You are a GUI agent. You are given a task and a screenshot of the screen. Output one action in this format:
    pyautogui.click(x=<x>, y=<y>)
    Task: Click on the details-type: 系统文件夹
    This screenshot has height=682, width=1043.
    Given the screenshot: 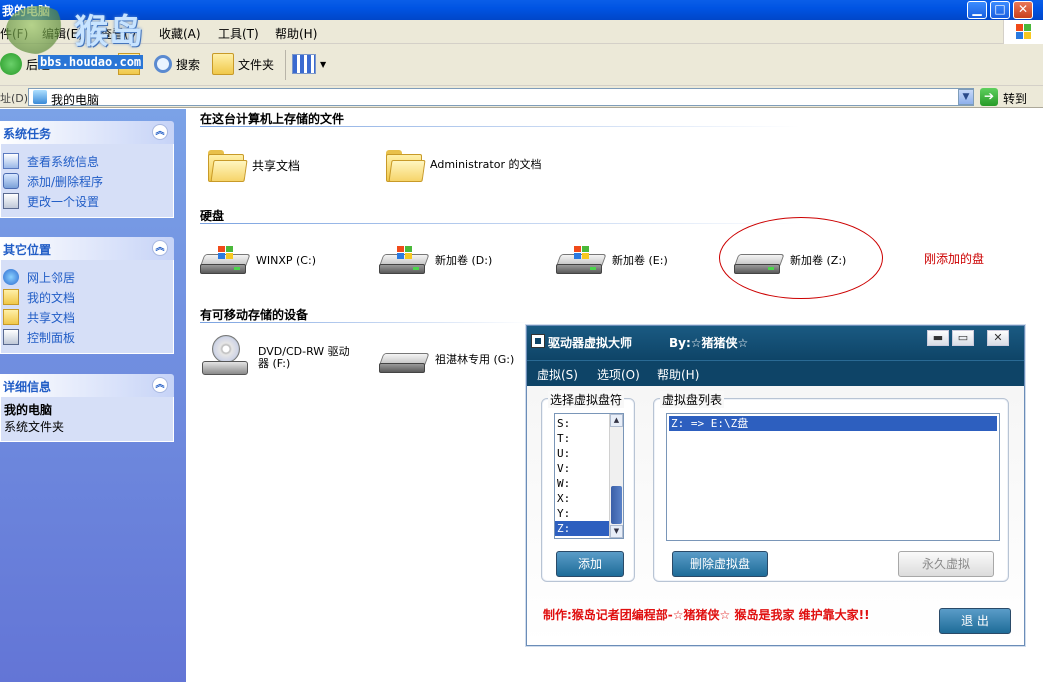 What is the action you would take?
    pyautogui.click(x=34, y=427)
    